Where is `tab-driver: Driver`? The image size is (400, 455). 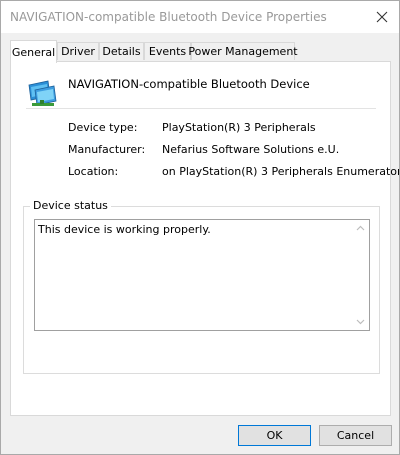
tab-driver: Driver is located at coordinates (78, 51).